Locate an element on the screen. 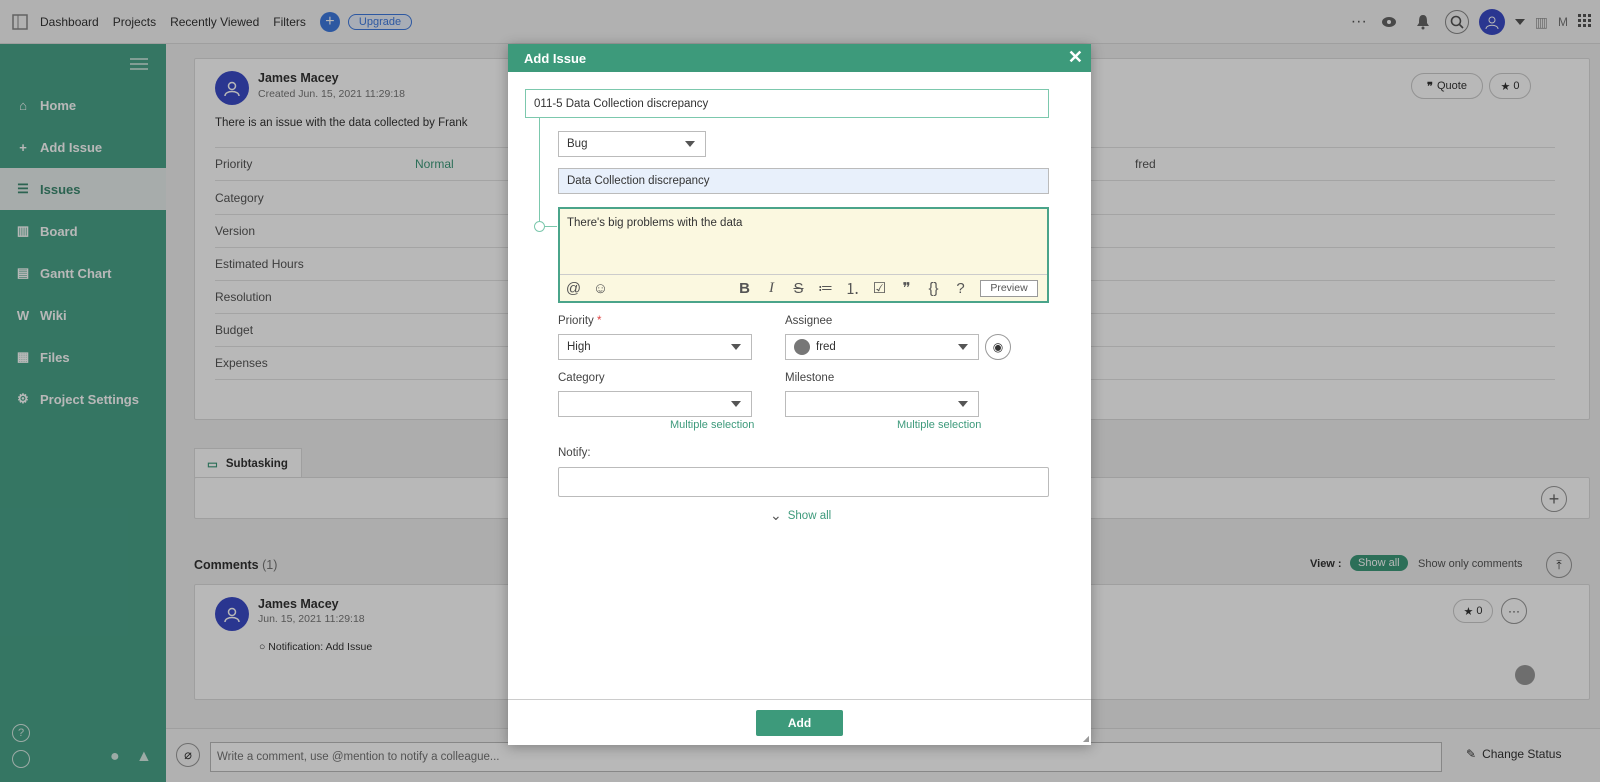 The image size is (1600, 782). italic-icon: I is located at coordinates (771, 288).